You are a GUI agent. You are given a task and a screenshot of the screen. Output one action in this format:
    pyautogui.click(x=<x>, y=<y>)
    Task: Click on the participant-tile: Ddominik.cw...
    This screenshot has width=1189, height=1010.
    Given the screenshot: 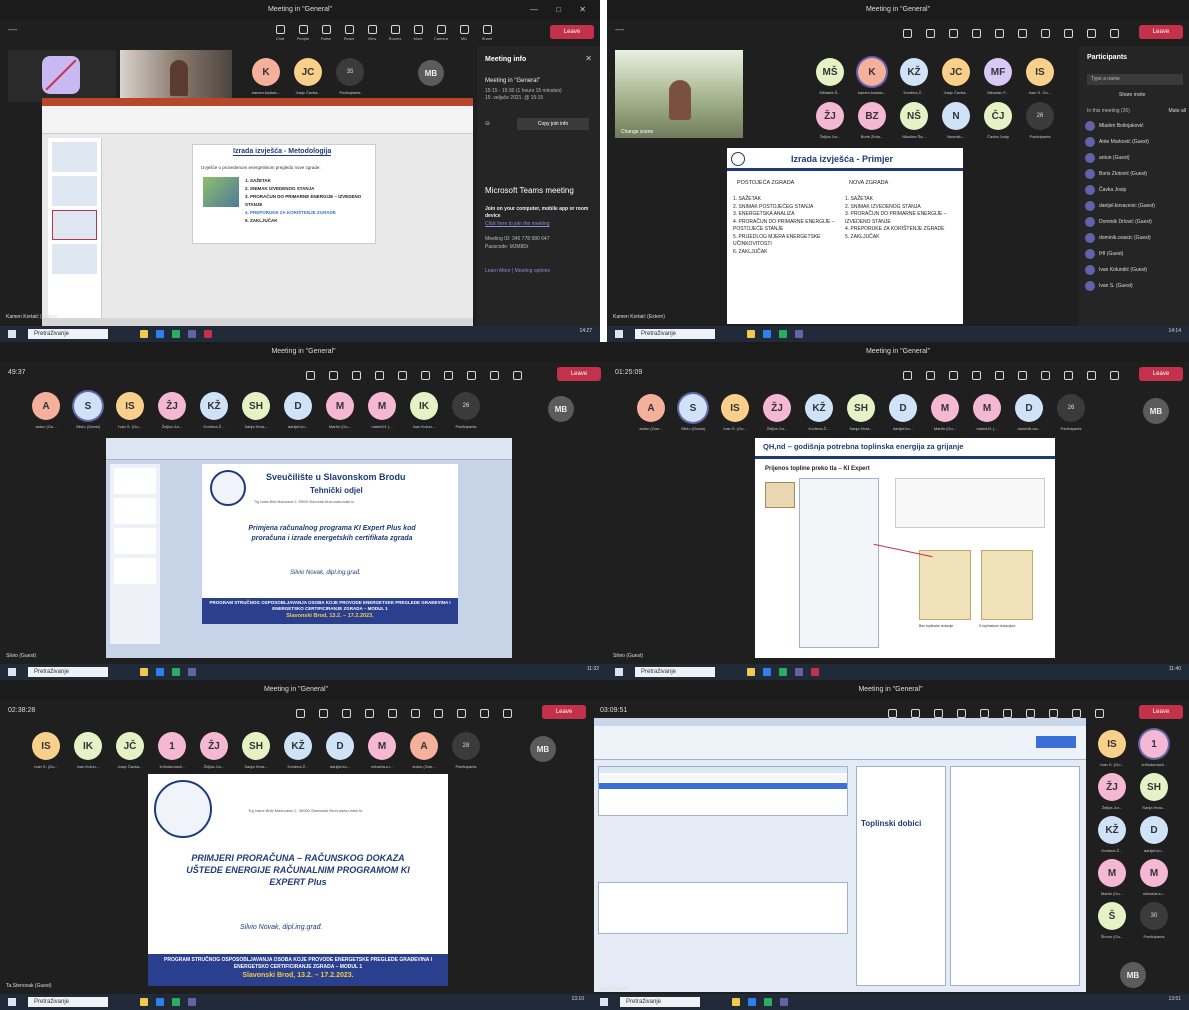 What is the action you would take?
    pyautogui.click(x=1029, y=412)
    